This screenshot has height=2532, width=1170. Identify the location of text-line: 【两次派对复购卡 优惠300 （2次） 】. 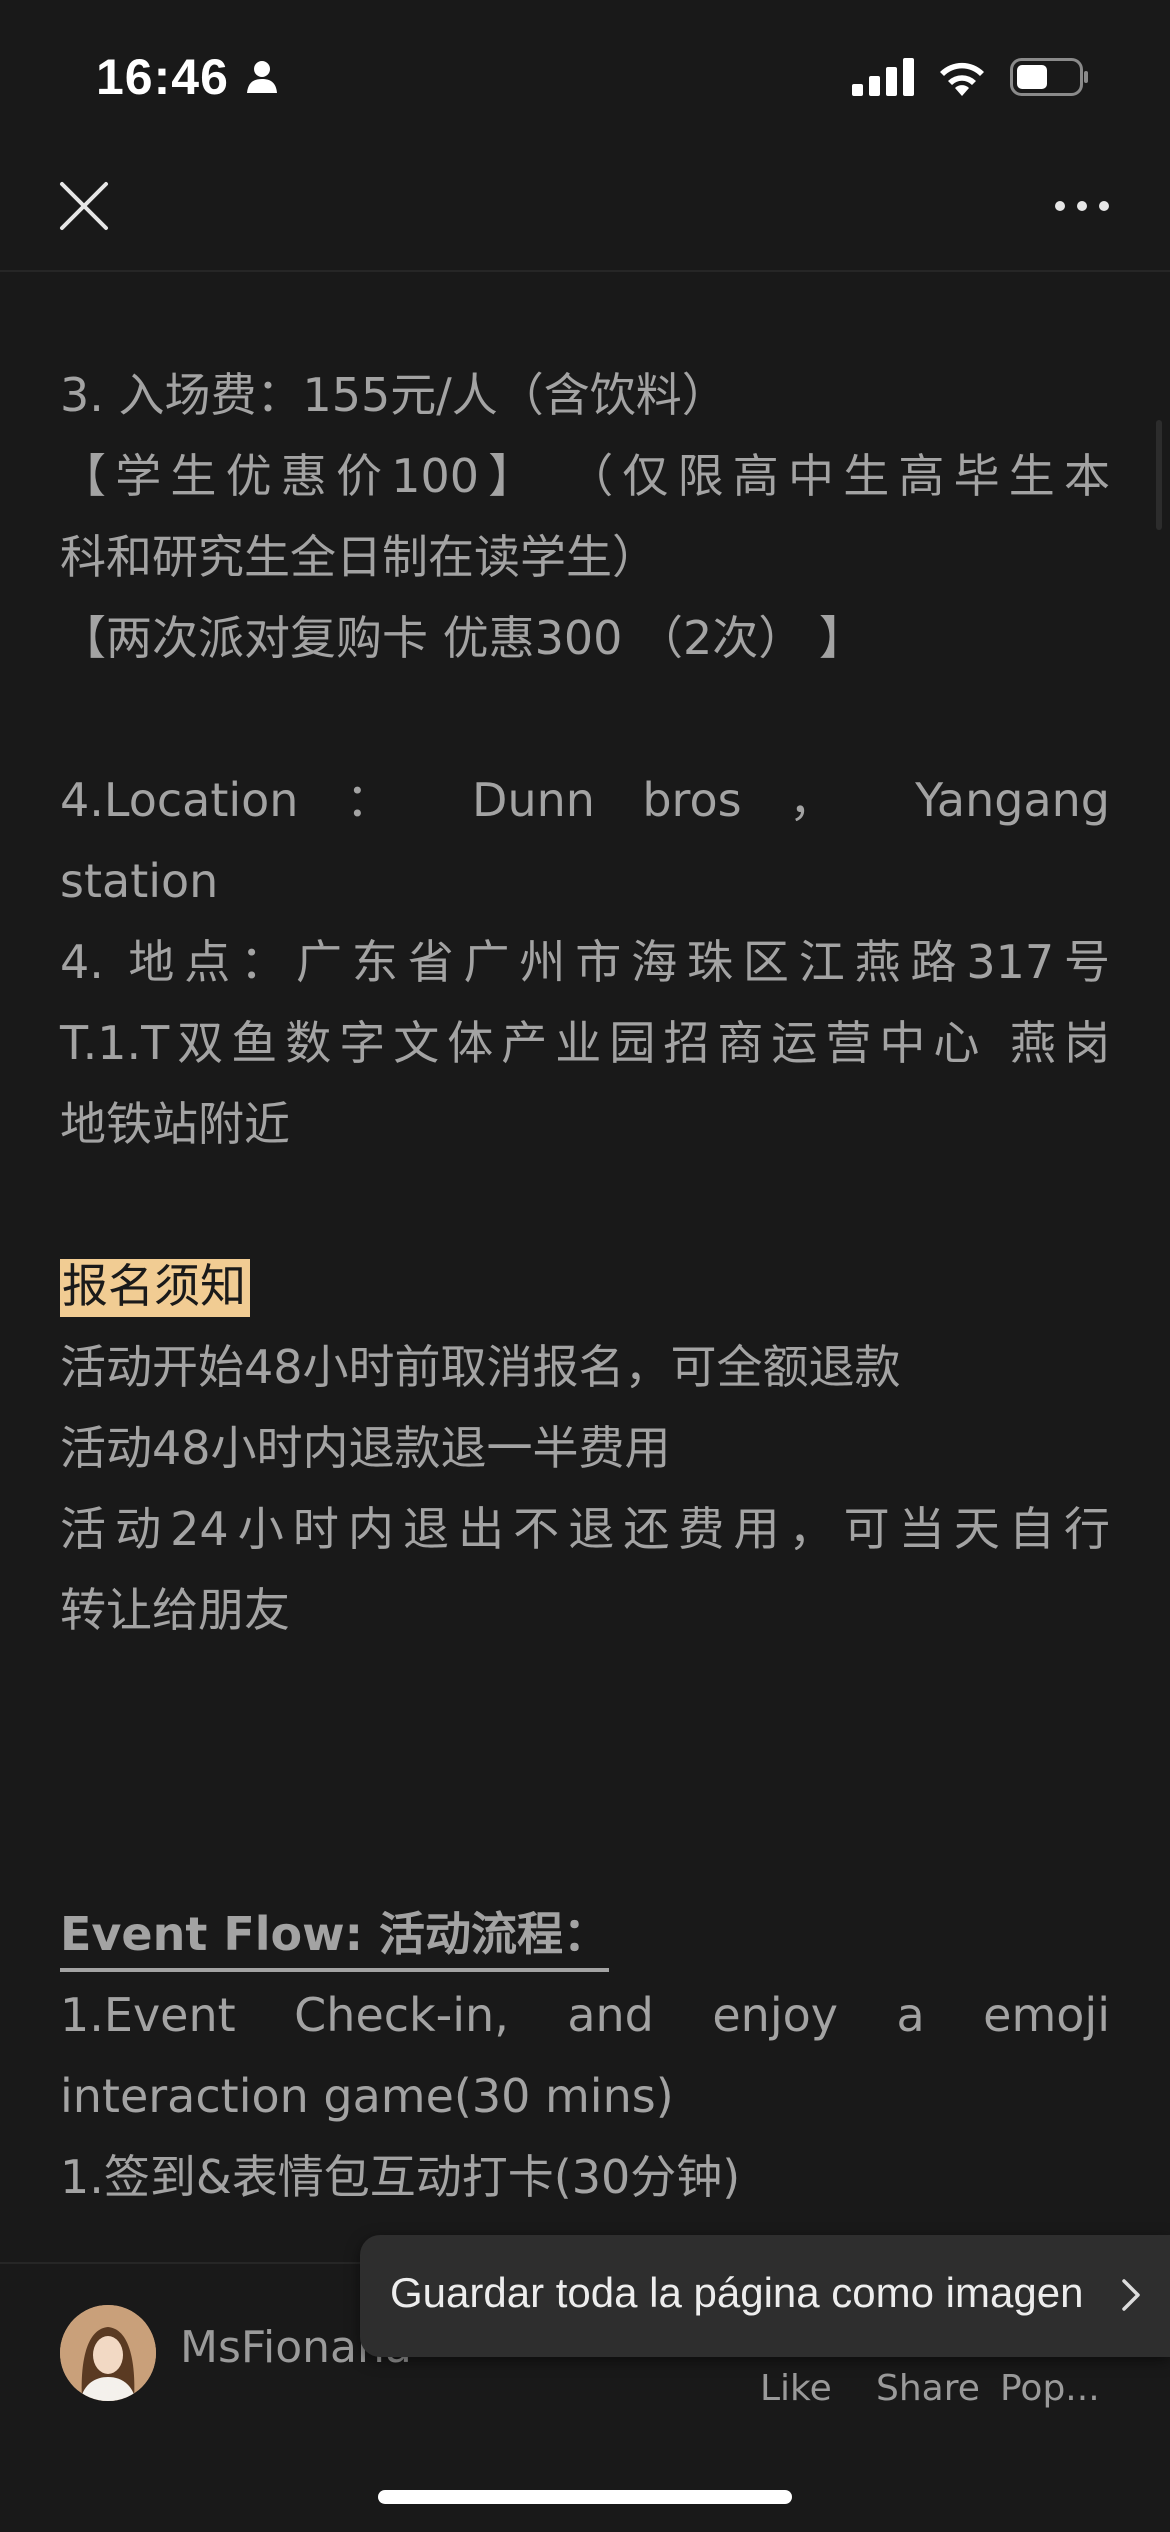
(462, 638).